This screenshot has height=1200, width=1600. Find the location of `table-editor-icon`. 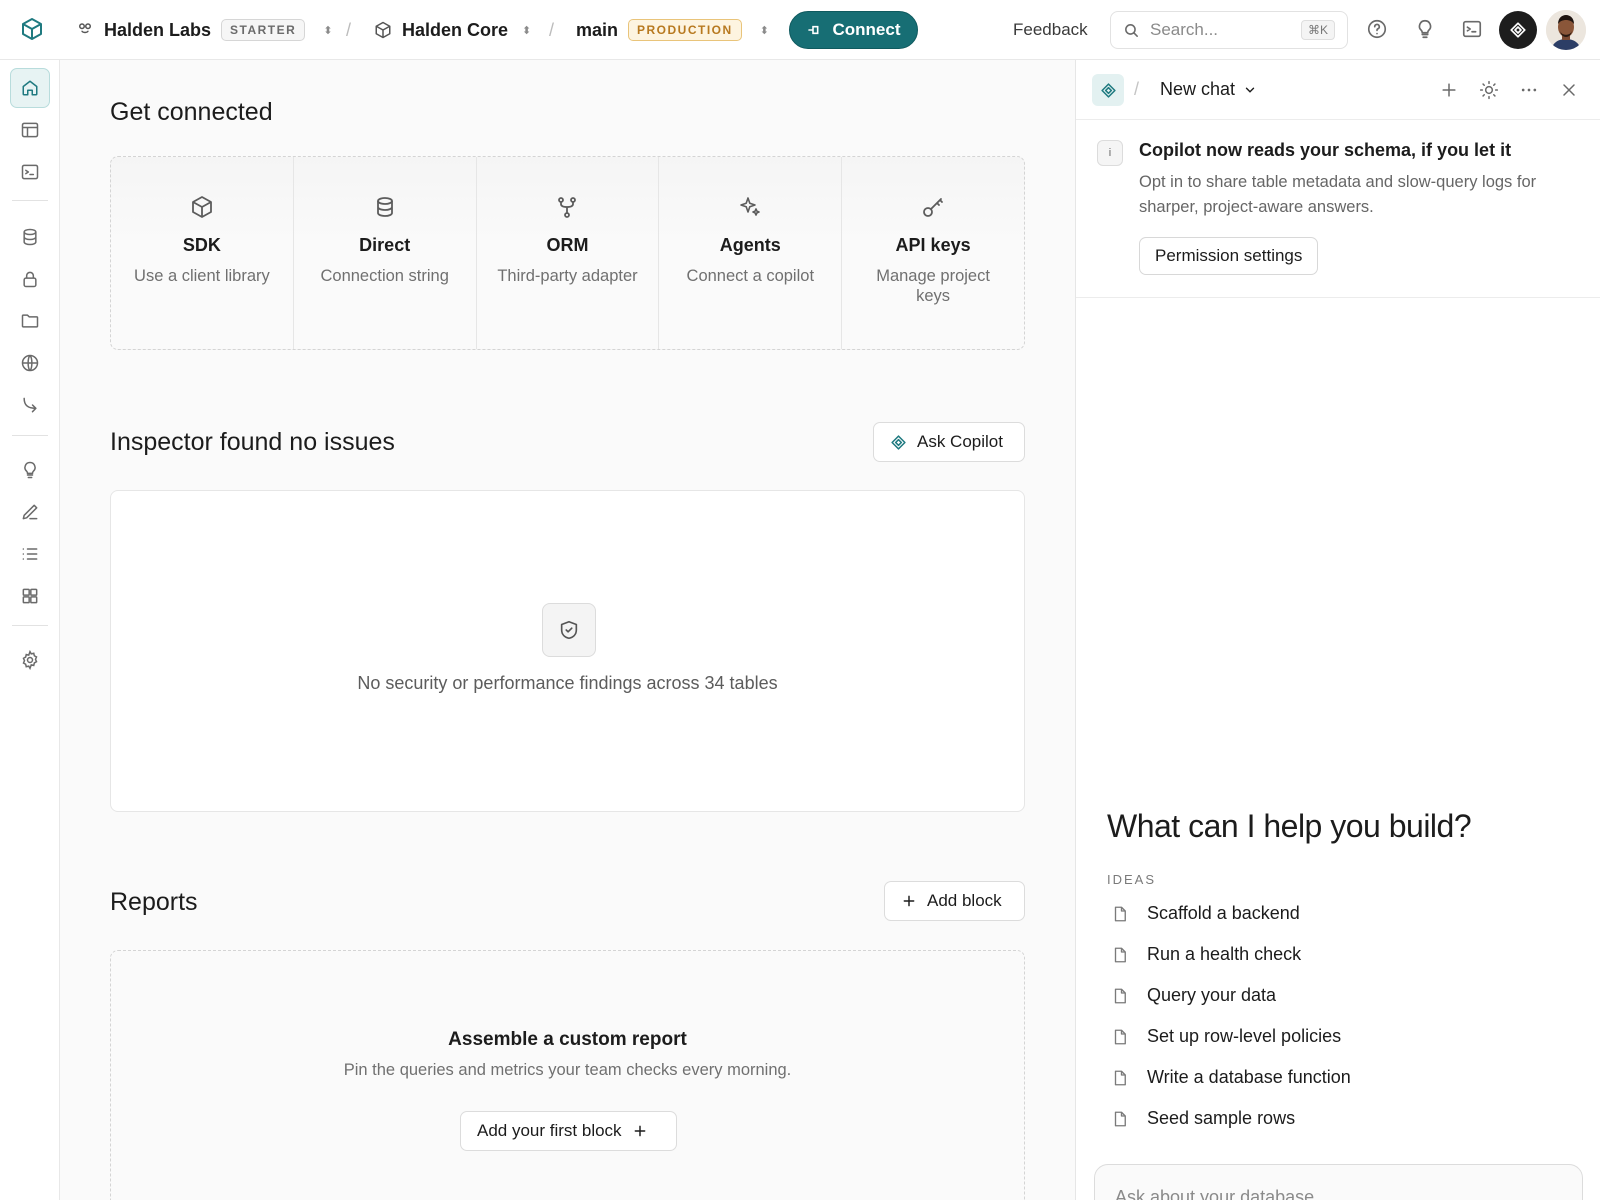

table-editor-icon is located at coordinates (30, 130).